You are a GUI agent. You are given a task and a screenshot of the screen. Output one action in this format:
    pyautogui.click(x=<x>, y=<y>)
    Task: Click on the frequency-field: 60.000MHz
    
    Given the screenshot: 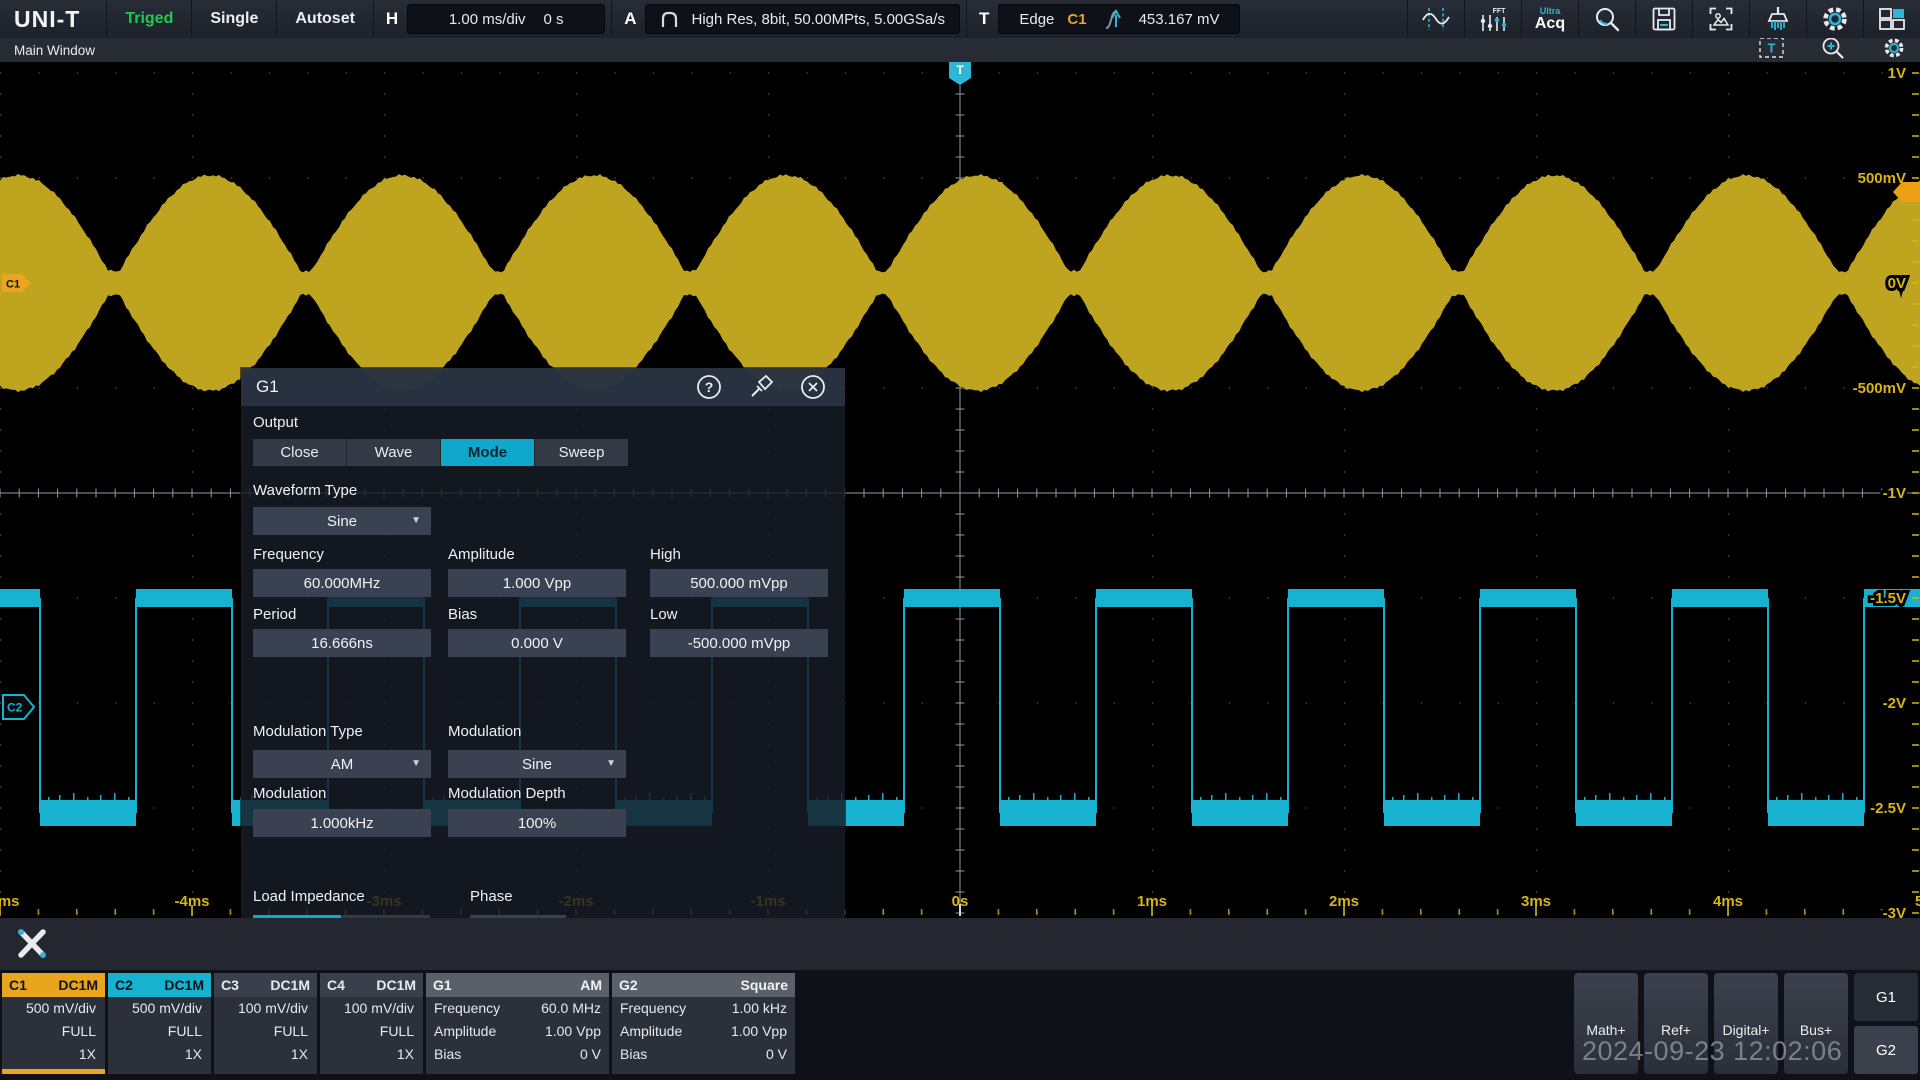 What is the action you would take?
    pyautogui.click(x=342, y=583)
    